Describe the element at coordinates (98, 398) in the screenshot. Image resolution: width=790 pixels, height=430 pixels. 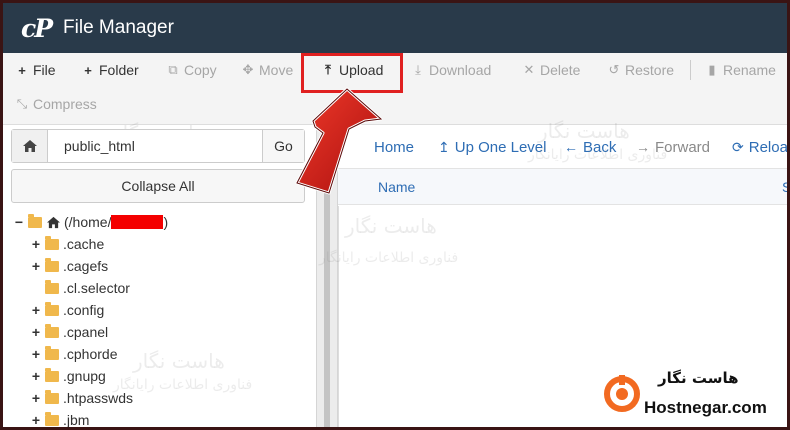
I see `tree-item-label: .htpasswds` at that location.